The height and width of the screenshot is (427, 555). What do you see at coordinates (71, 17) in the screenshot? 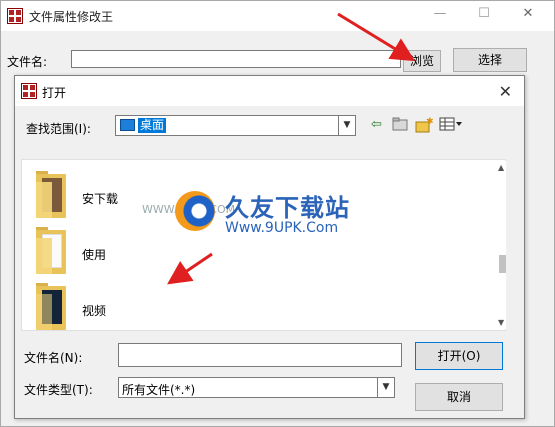
I see `window-title: 文件属性修改王` at bounding box center [71, 17].